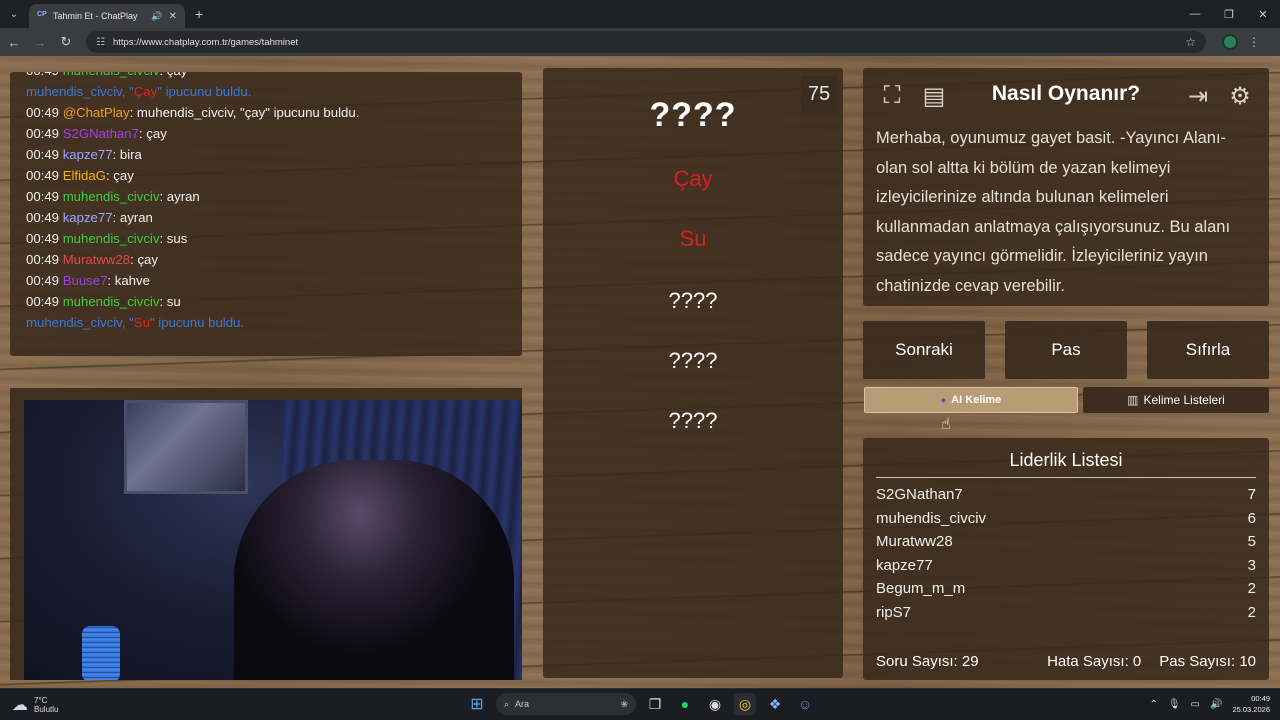  What do you see at coordinates (894, 612) in the screenshot?
I see `player-name: ripS7` at bounding box center [894, 612].